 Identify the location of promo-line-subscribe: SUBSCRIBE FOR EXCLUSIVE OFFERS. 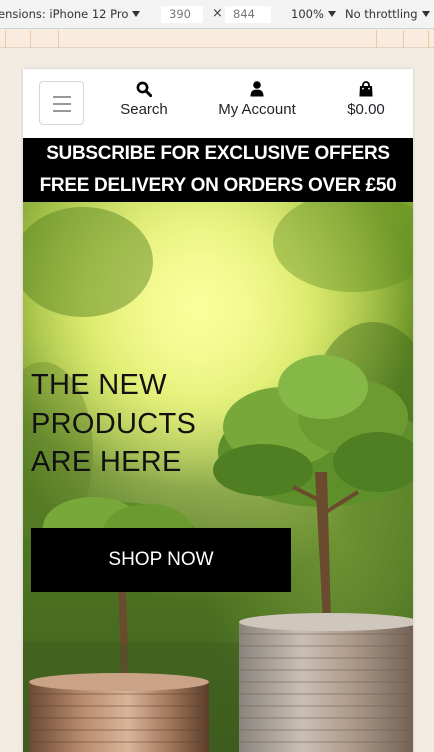
(218, 153).